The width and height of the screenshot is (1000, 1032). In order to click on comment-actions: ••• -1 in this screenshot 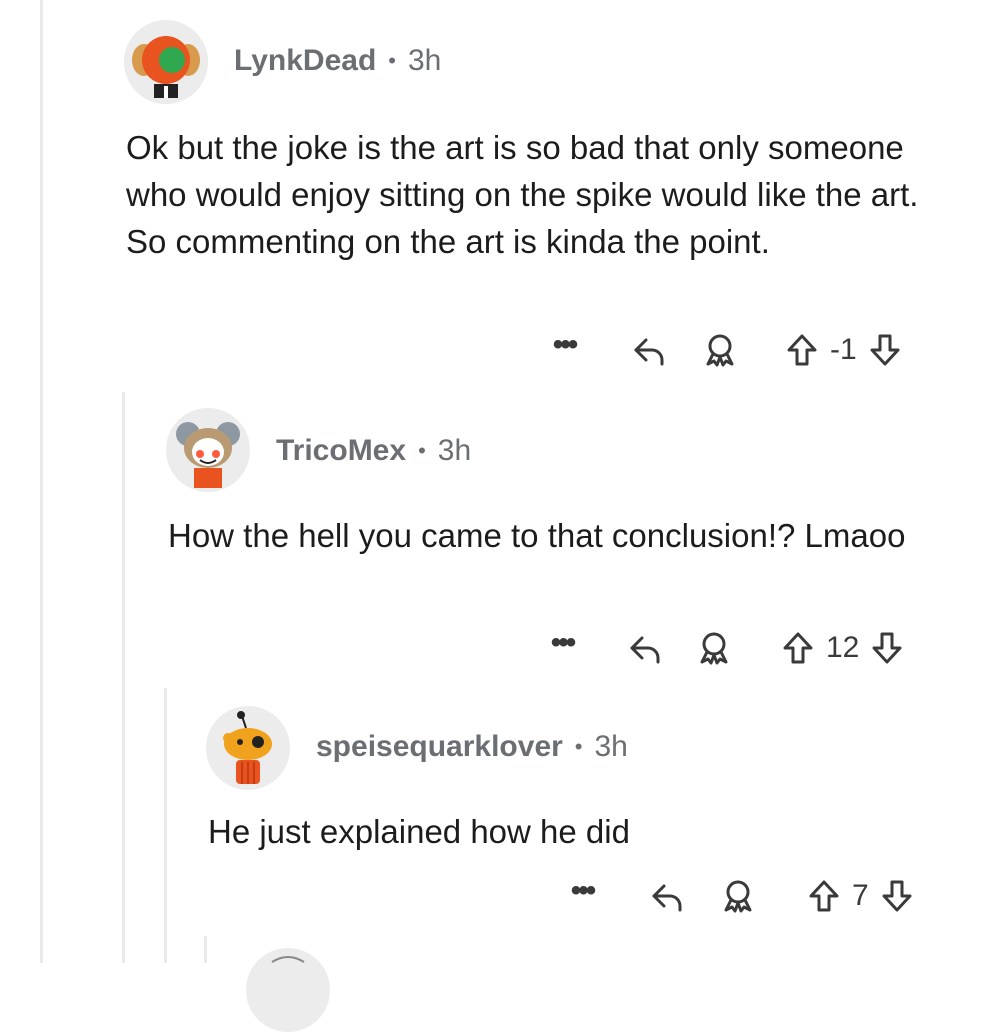, I will do `click(724, 350)`.